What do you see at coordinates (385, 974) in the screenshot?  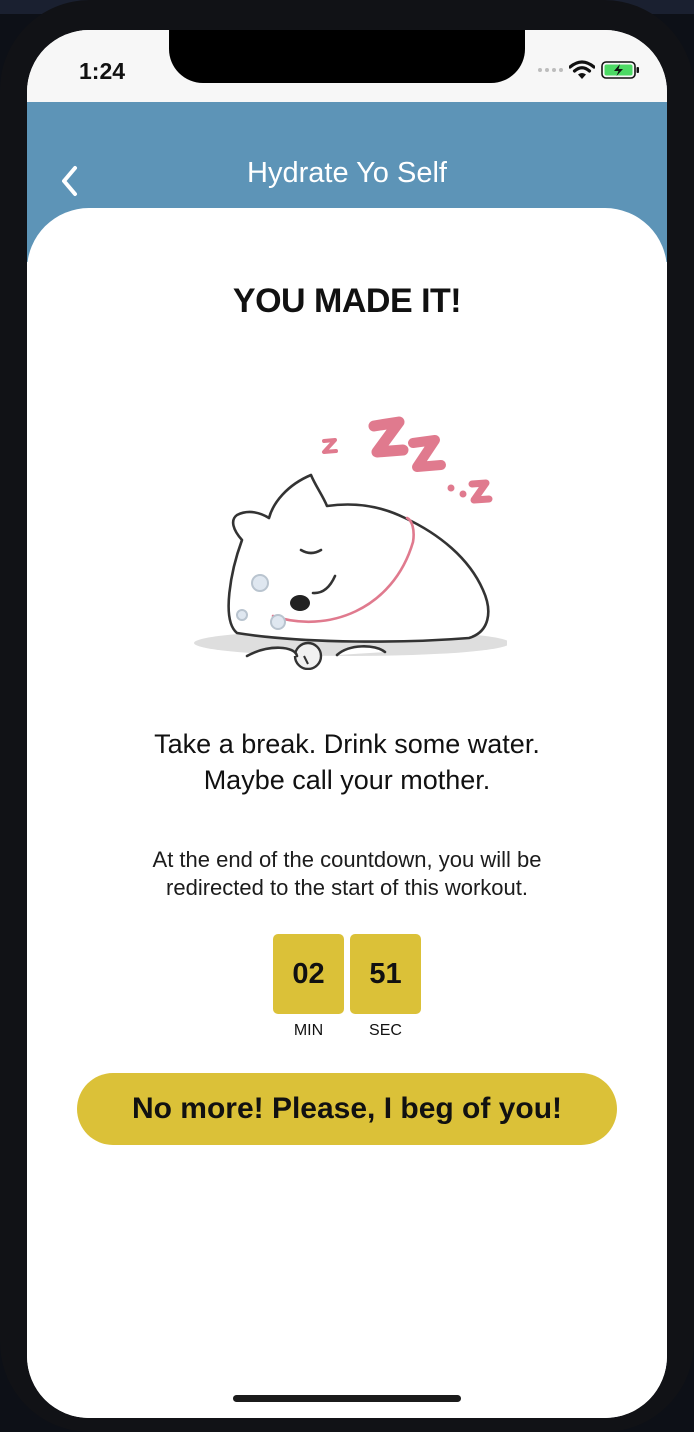 I see `seconds-value: 51` at bounding box center [385, 974].